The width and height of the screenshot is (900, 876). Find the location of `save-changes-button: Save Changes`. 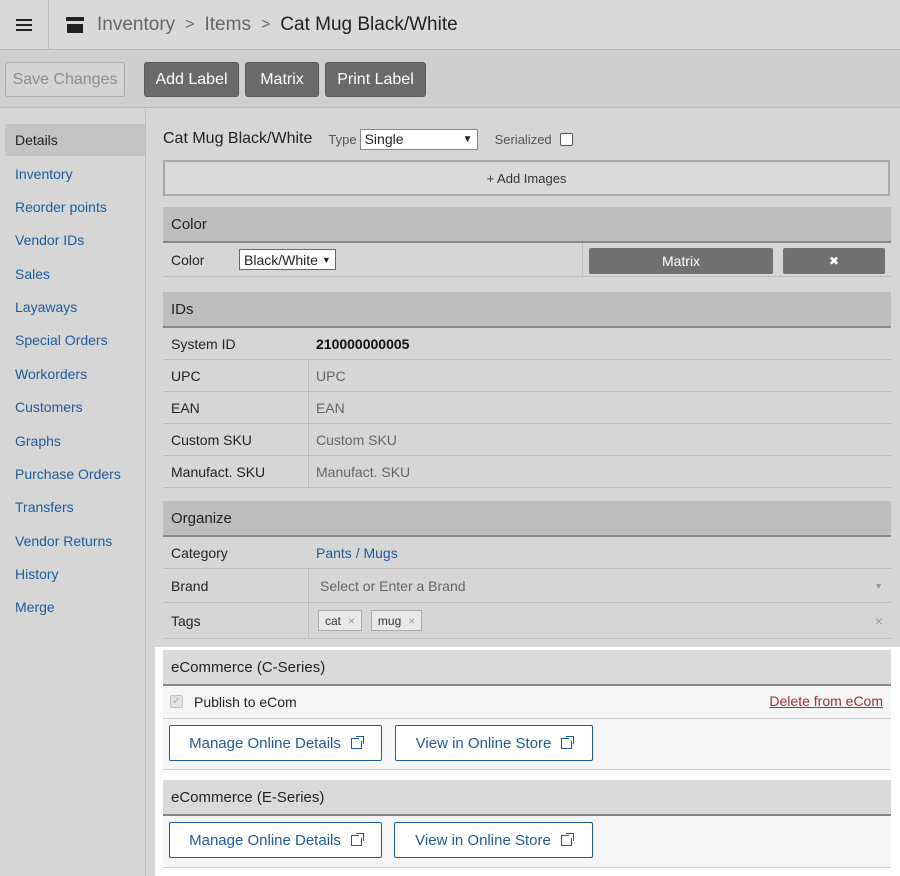

save-changes-button: Save Changes is located at coordinates (65, 79).